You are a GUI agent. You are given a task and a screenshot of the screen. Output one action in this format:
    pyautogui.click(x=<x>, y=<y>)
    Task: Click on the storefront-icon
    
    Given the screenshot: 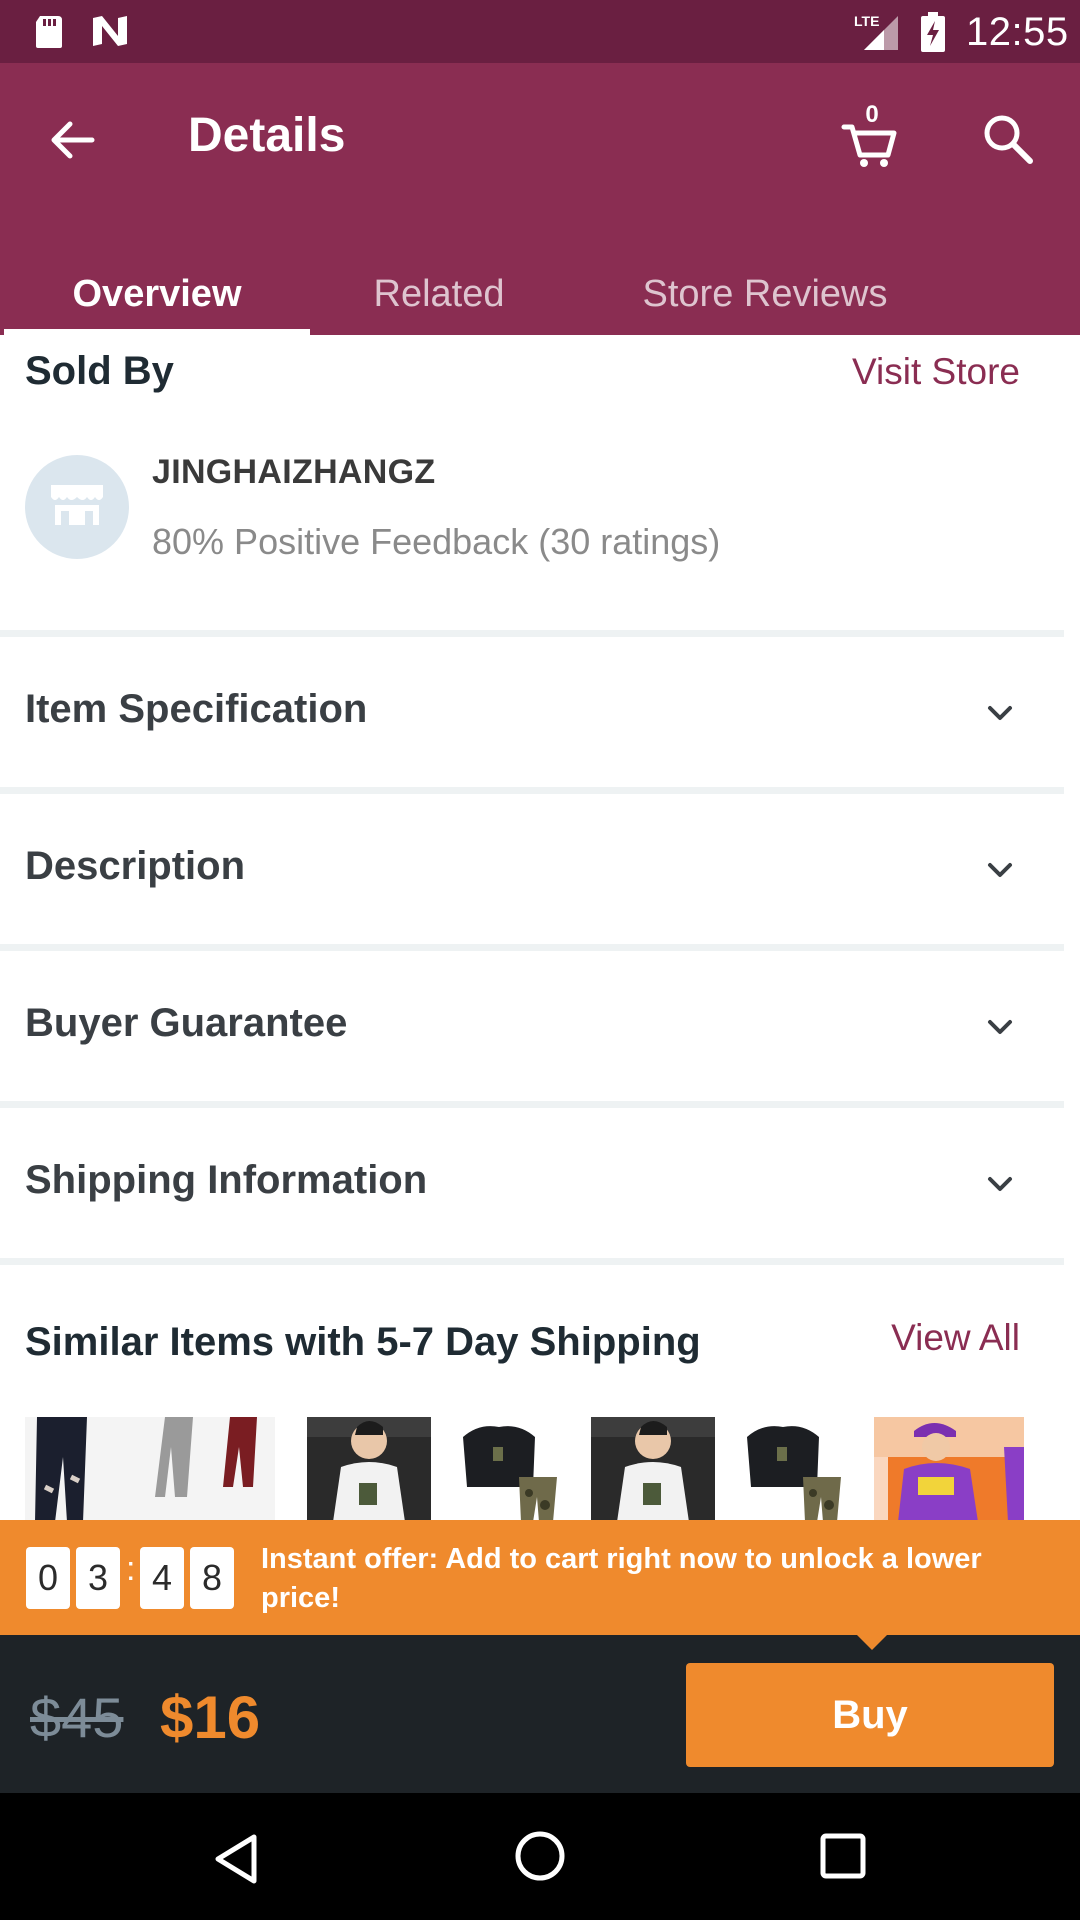 What is the action you would take?
    pyautogui.click(x=77, y=505)
    